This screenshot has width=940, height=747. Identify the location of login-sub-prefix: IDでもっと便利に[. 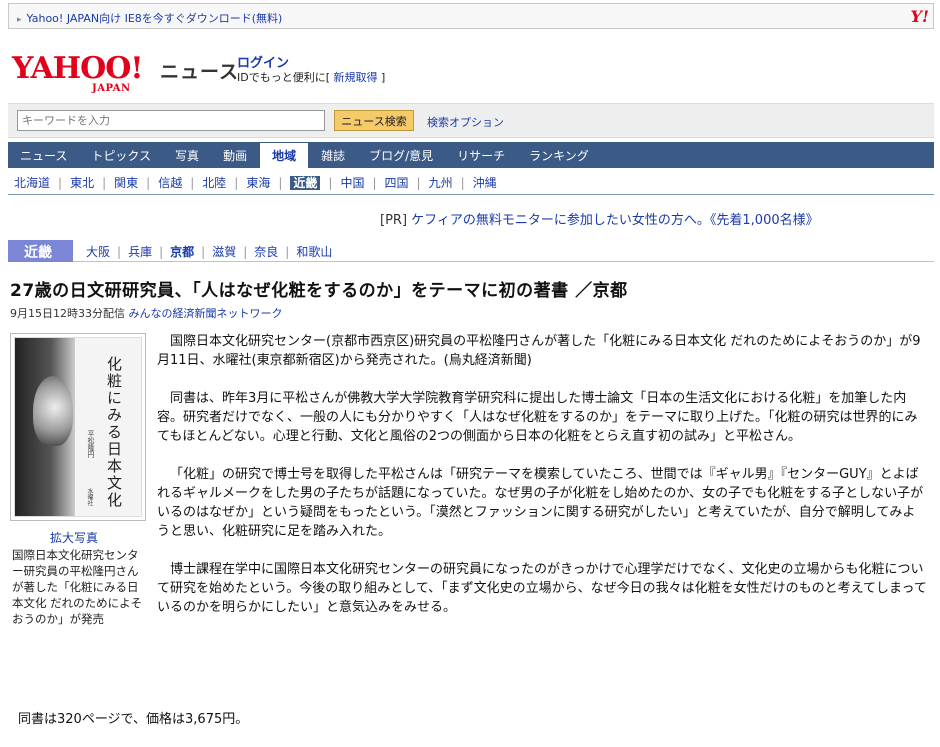
(284, 77).